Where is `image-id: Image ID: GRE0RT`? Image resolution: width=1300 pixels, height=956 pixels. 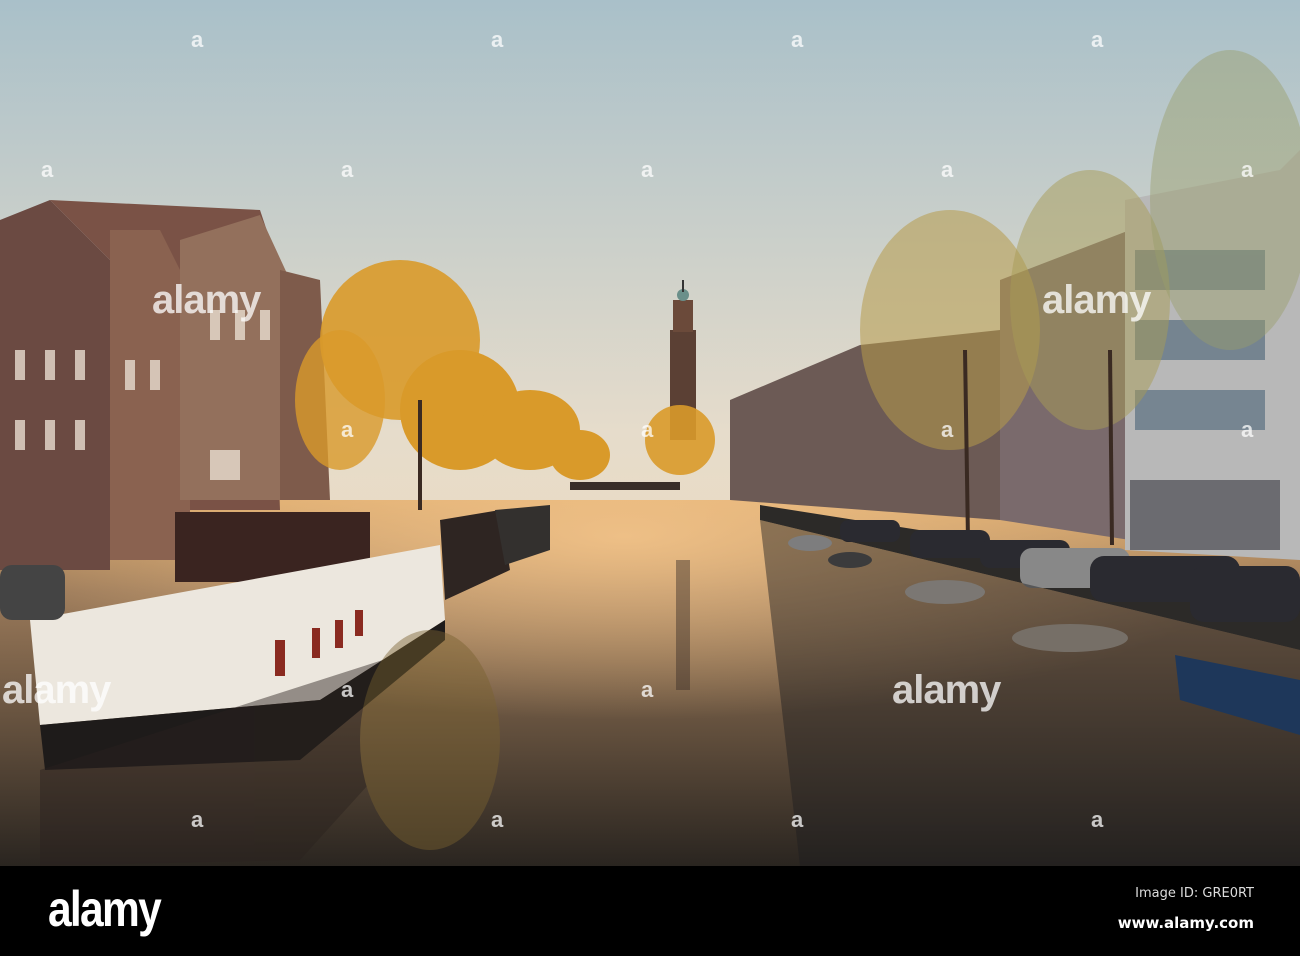 image-id: Image ID: GRE0RT is located at coordinates (1194, 893).